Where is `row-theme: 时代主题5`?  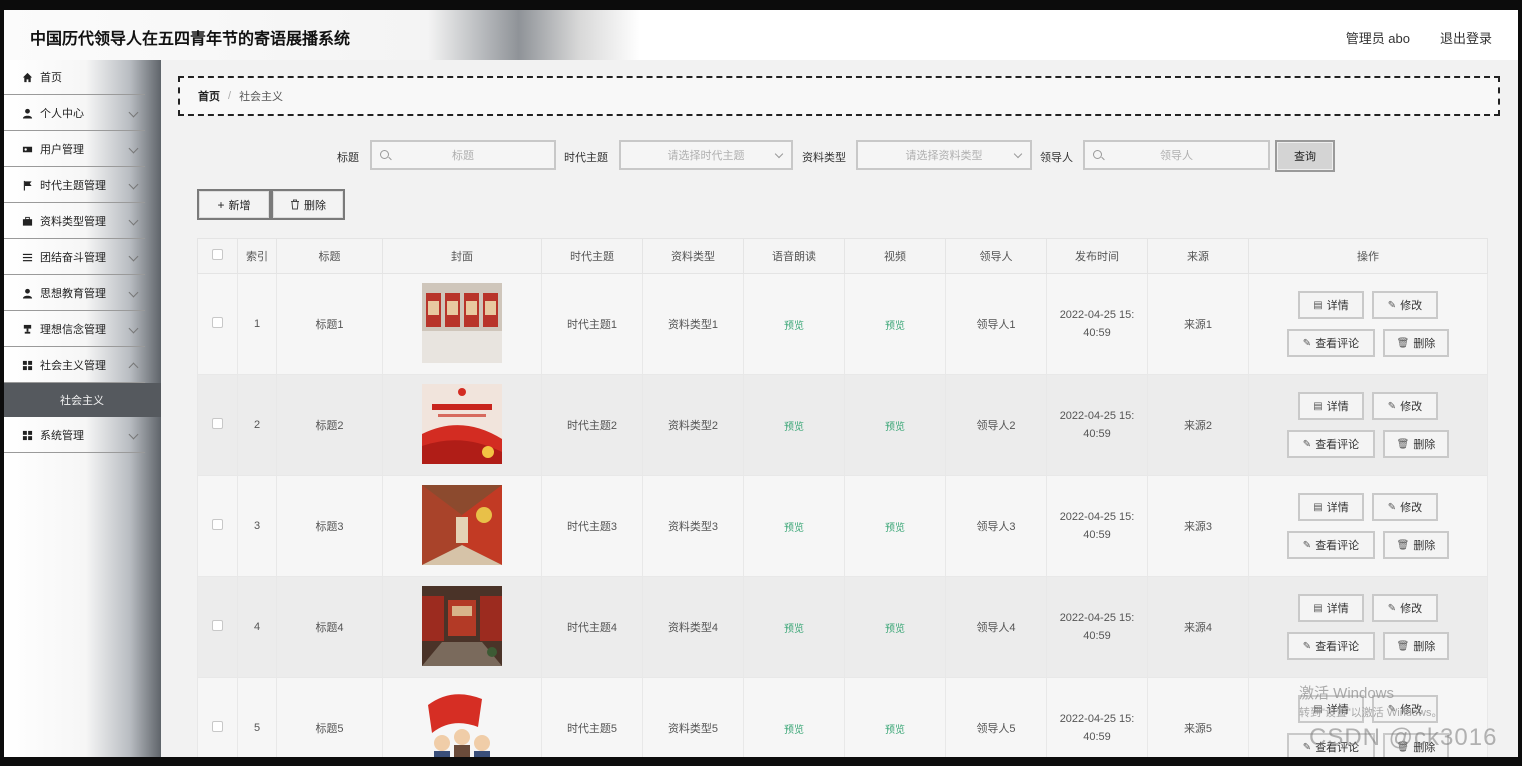 row-theme: 时代主题5 is located at coordinates (592, 717).